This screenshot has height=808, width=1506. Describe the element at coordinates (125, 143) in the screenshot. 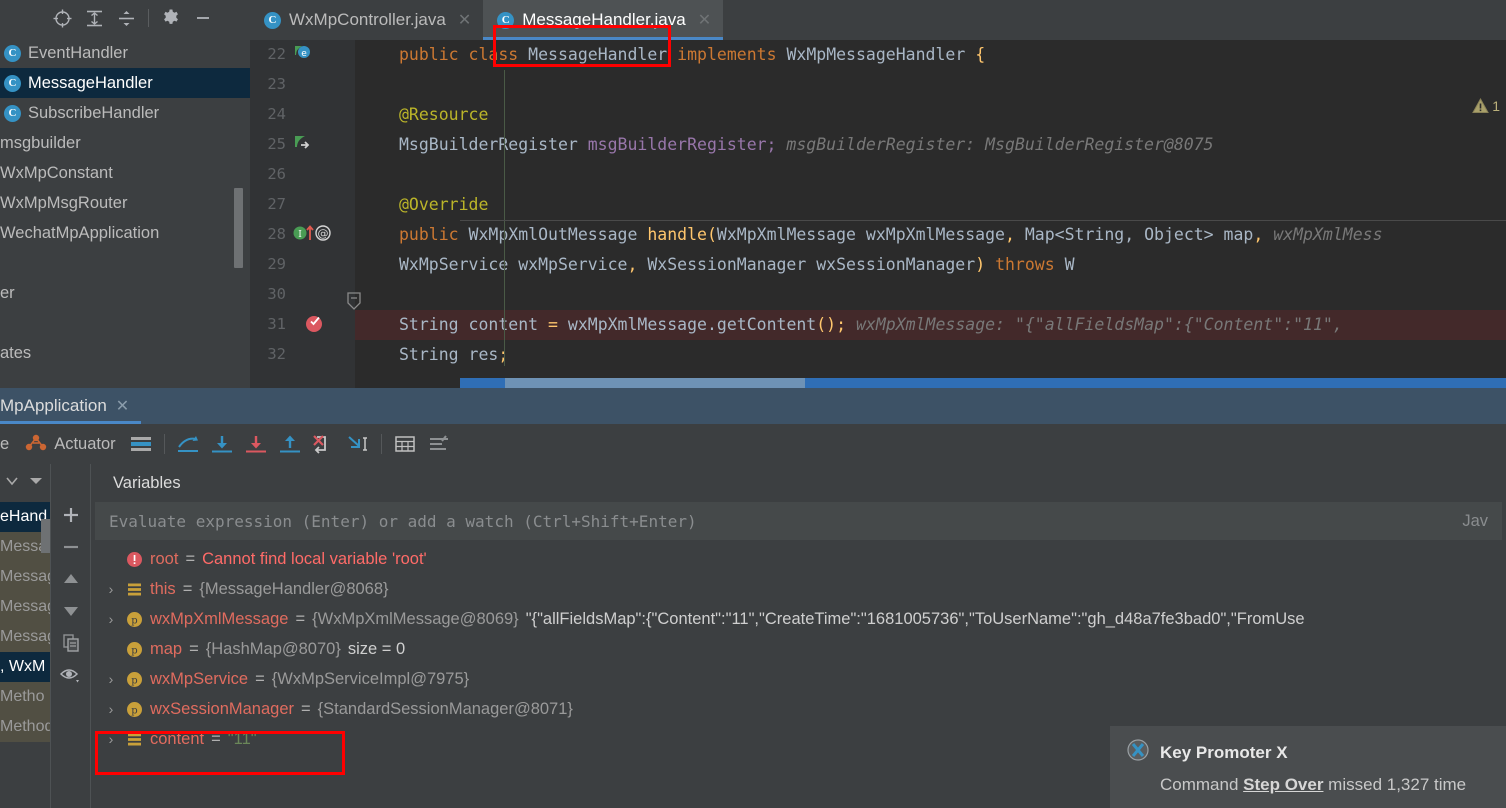

I see `structure-item-msgbuilder: msgbuilder` at that location.